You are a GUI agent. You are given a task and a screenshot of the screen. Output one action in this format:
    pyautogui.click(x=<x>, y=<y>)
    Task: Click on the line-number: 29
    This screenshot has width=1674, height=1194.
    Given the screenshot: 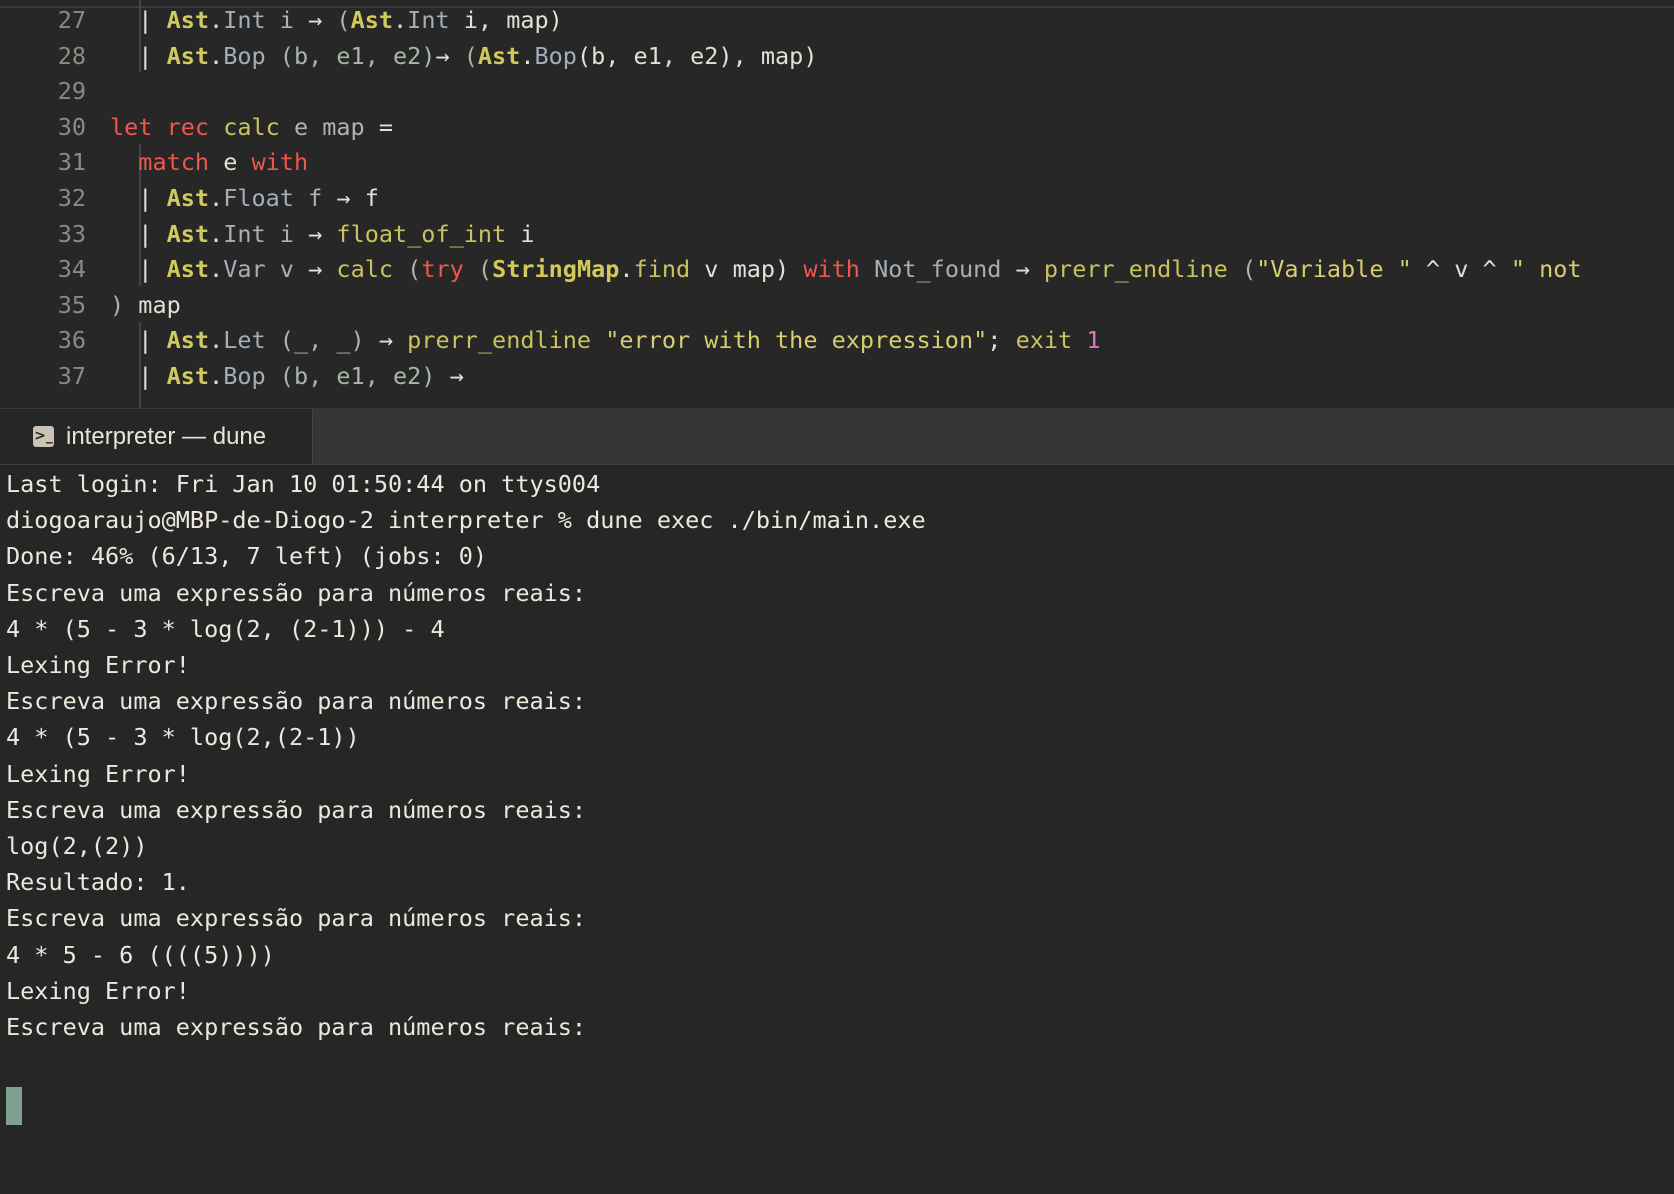 What is the action you would take?
    pyautogui.click(x=71, y=91)
    